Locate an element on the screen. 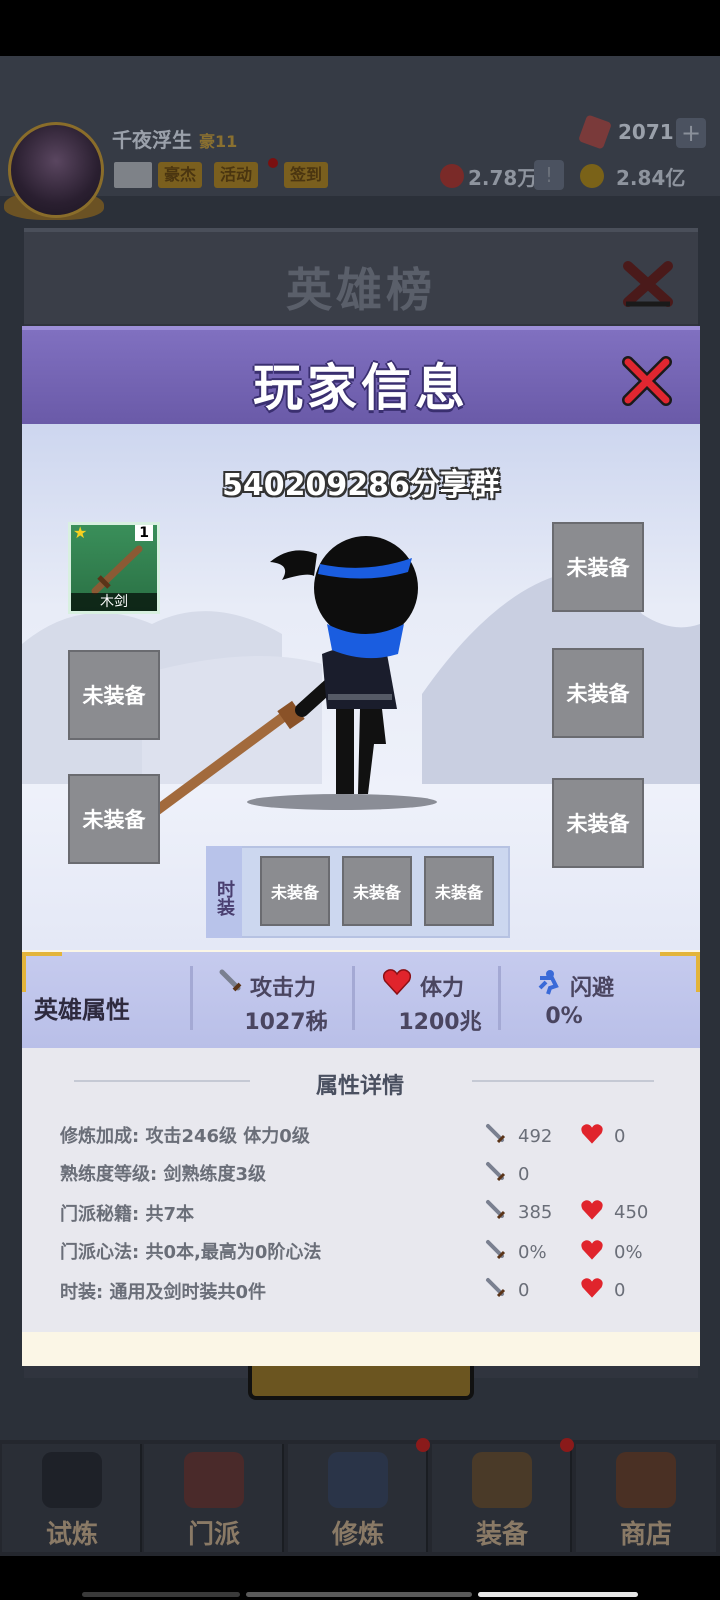  detail-atk-value: 385 is located at coordinates (535, 1212).